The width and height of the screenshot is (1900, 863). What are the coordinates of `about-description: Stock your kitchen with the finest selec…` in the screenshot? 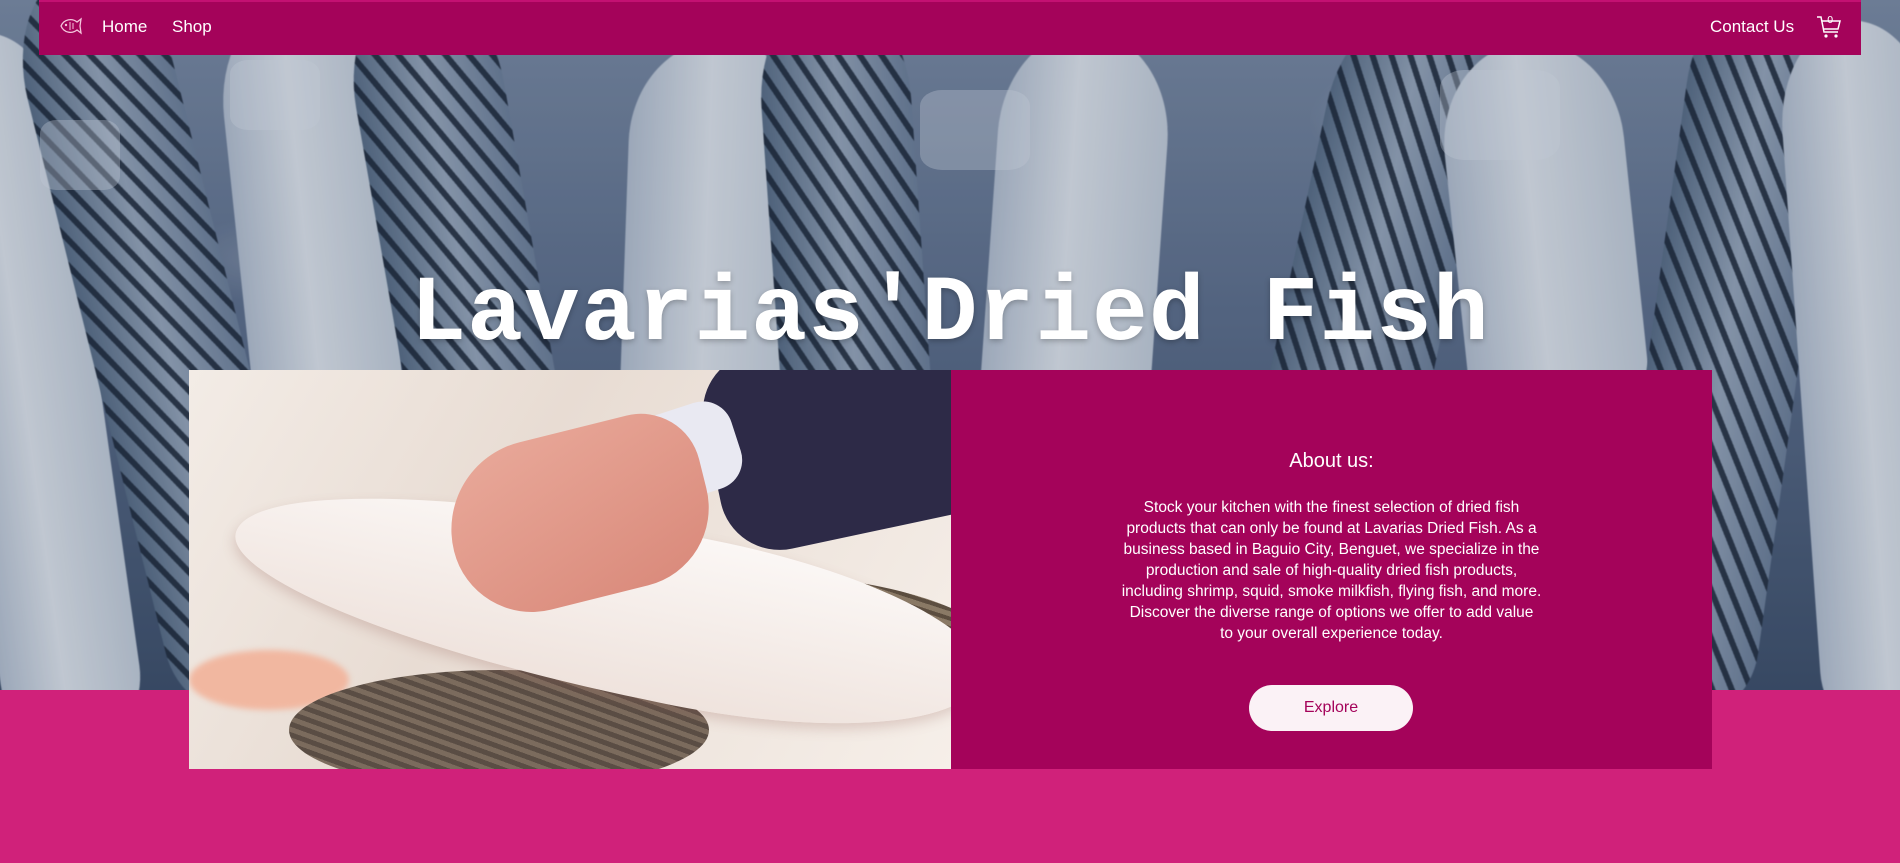 It's located at (1331, 570).